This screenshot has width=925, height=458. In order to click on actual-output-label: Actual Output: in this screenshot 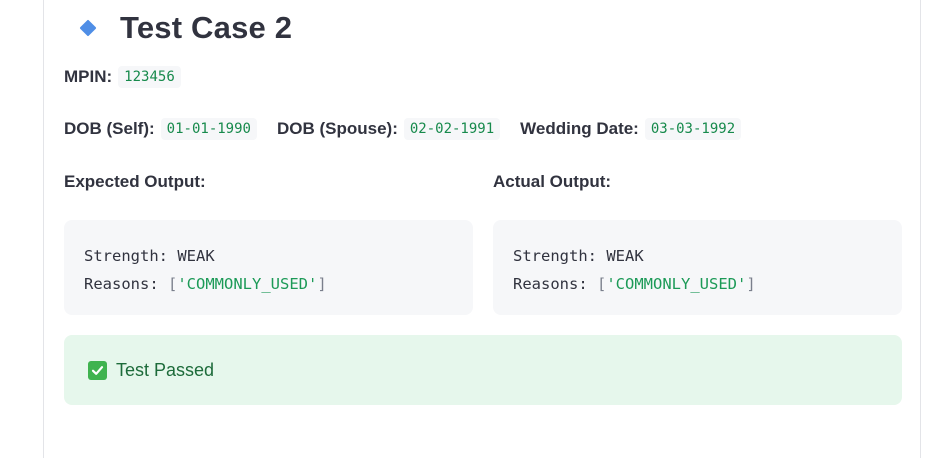, I will do `click(552, 181)`.